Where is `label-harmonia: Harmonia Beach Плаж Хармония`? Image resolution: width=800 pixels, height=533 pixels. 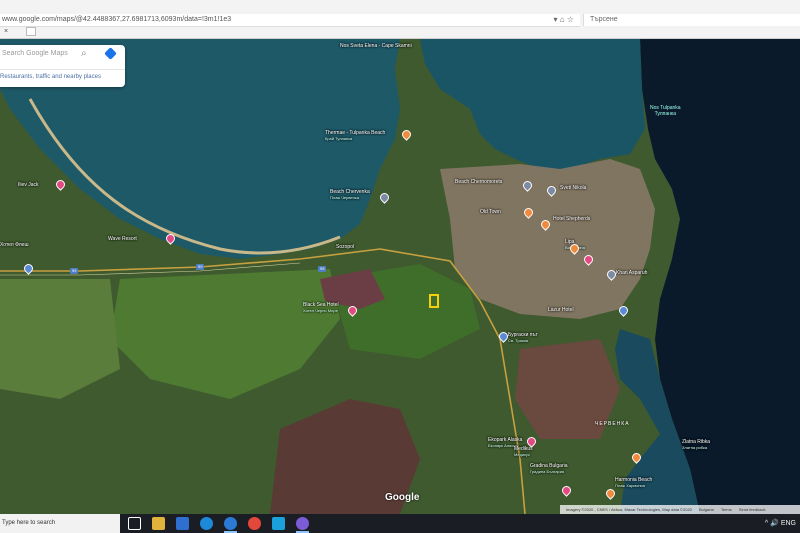
label-harmonia: Harmonia Beach Плаж Хармония is located at coordinates (633, 483).